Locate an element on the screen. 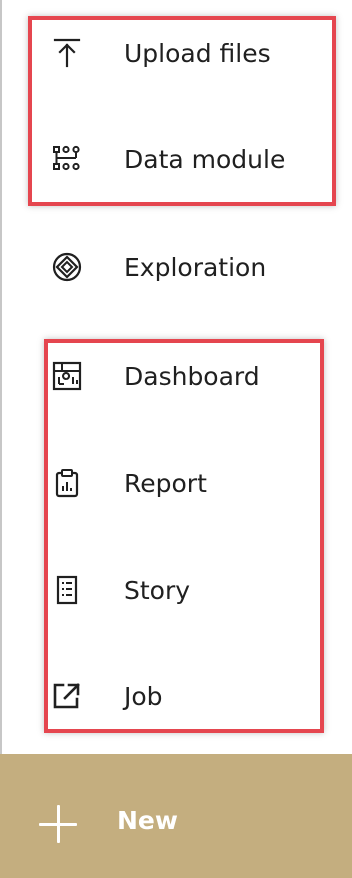  menu-item-exploration: Exploration is located at coordinates (191, 267).